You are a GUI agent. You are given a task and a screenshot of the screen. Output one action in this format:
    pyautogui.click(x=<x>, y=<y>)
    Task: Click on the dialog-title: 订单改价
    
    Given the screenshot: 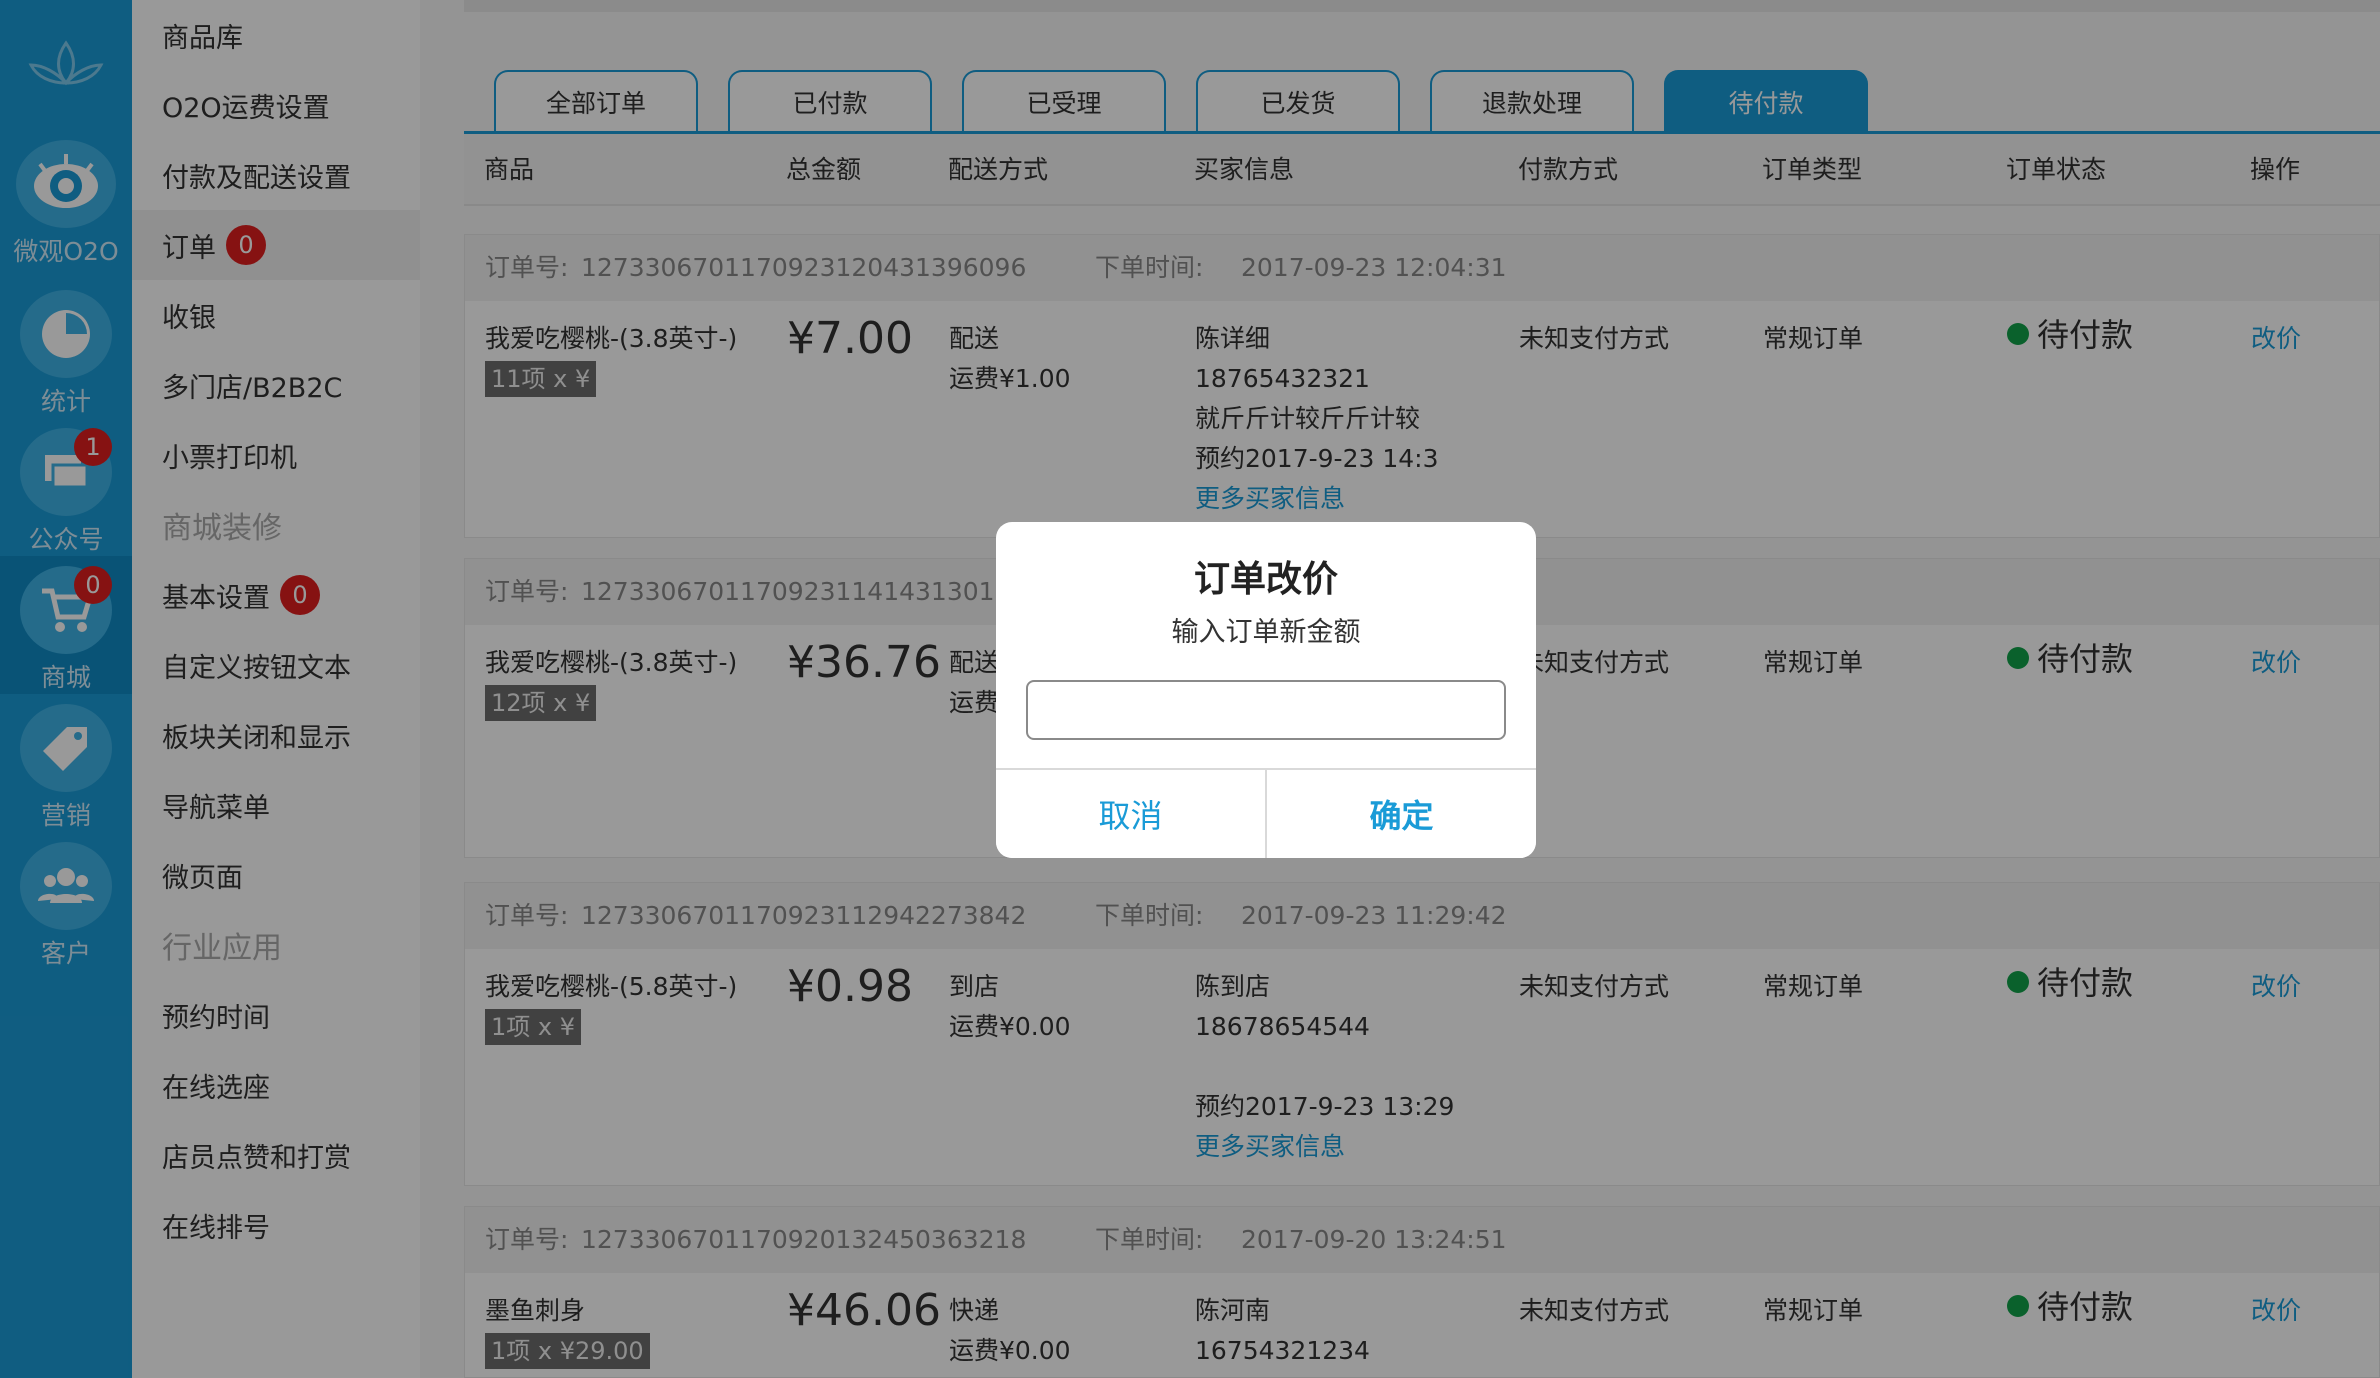 What is the action you would take?
    pyautogui.click(x=1265, y=579)
    